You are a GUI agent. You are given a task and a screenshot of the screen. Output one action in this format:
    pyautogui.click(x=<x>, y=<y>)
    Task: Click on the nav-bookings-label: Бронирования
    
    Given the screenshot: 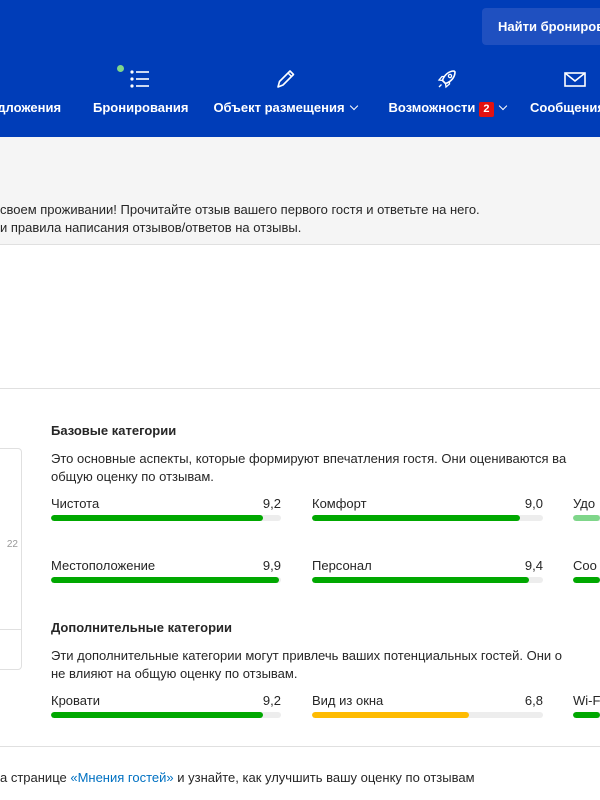 What is the action you would take?
    pyautogui.click(x=141, y=107)
    